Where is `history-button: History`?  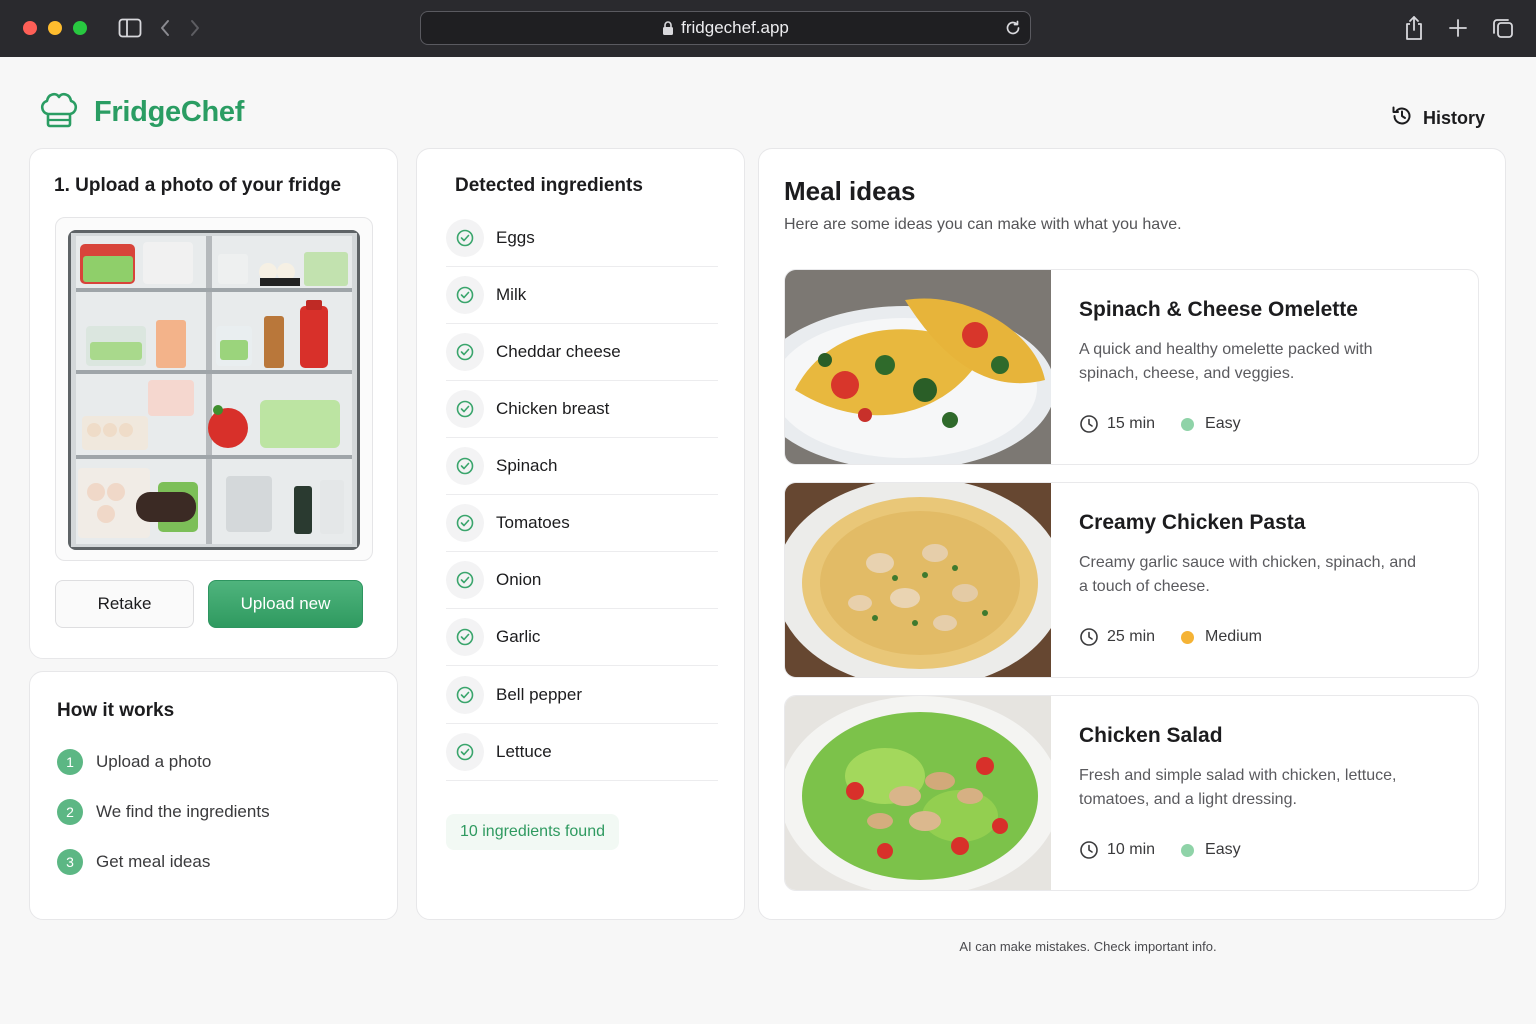
history-button: History is located at coordinates (1437, 118).